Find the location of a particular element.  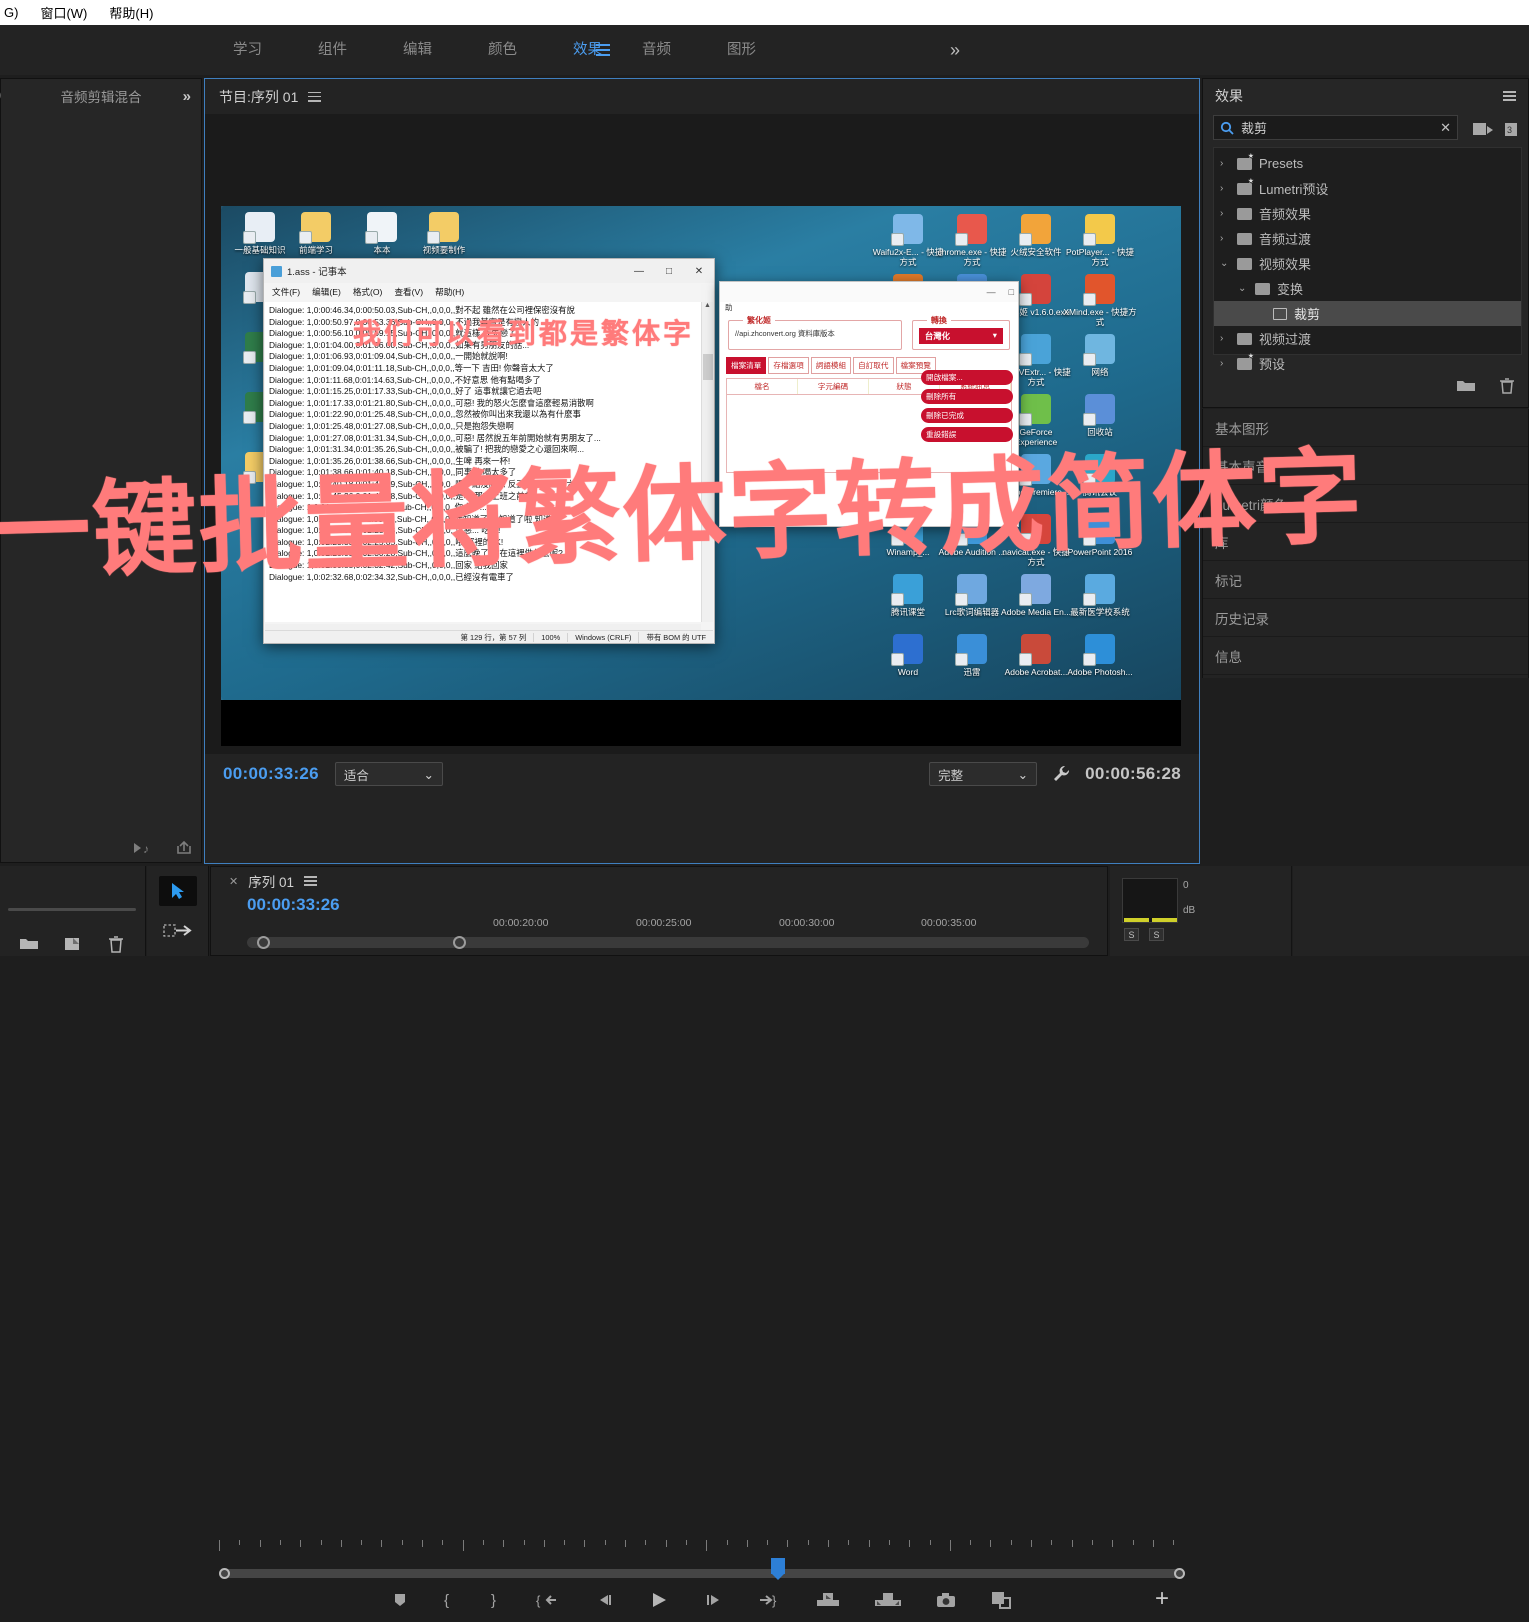

desktop-icon: PotPlayer... - 快捷方式 is located at coordinates (1100, 240).